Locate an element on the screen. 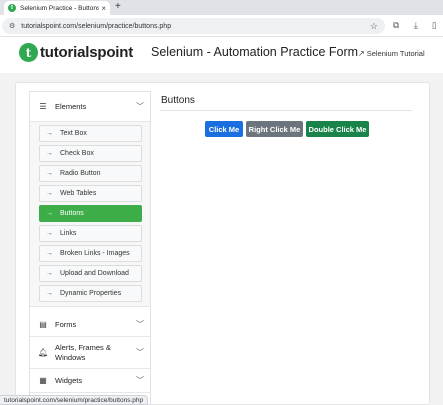 The height and width of the screenshot is (405, 443). sidebar-item-radio-button: → Radio Button is located at coordinates (90, 173).